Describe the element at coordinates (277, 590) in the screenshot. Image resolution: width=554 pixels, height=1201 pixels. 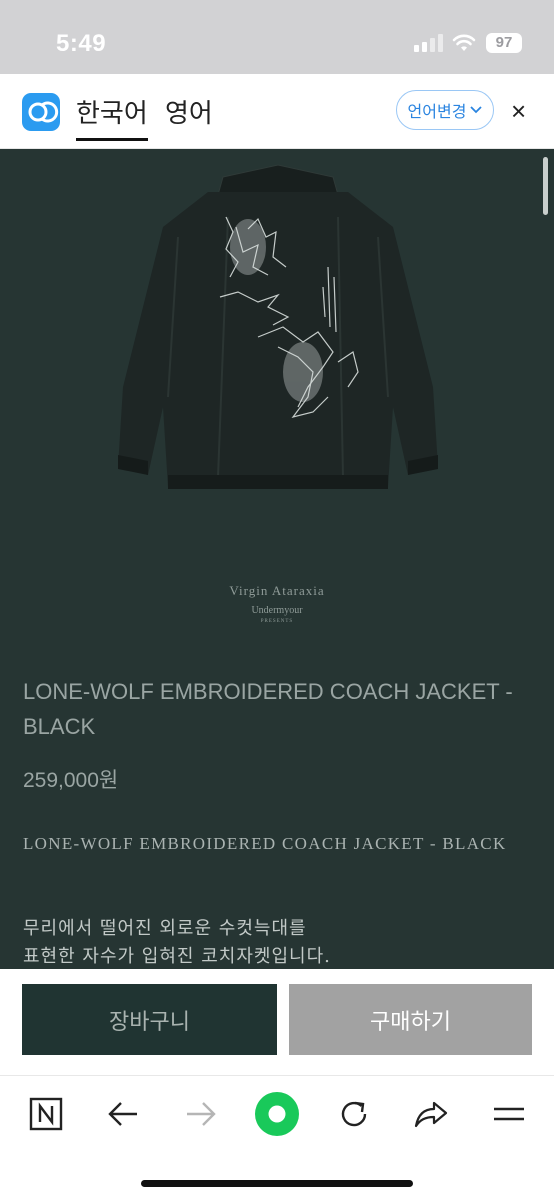
I see `brand-name: Virgin Ataraxia` at that location.